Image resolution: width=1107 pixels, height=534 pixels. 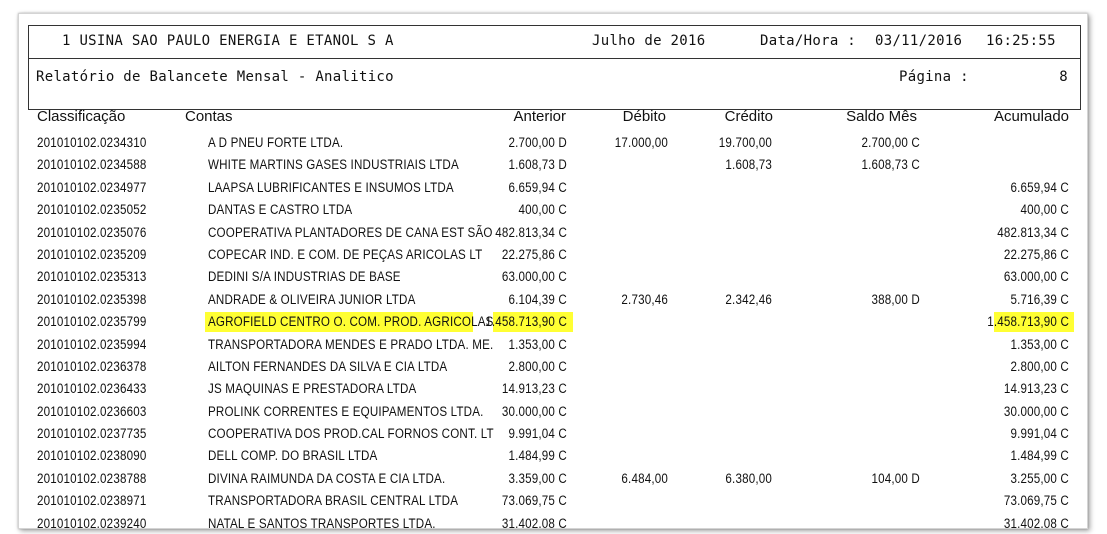 I want to click on cell-conta: JS MAQUINAS E PRESTADORA LTDA, so click(x=312, y=389).